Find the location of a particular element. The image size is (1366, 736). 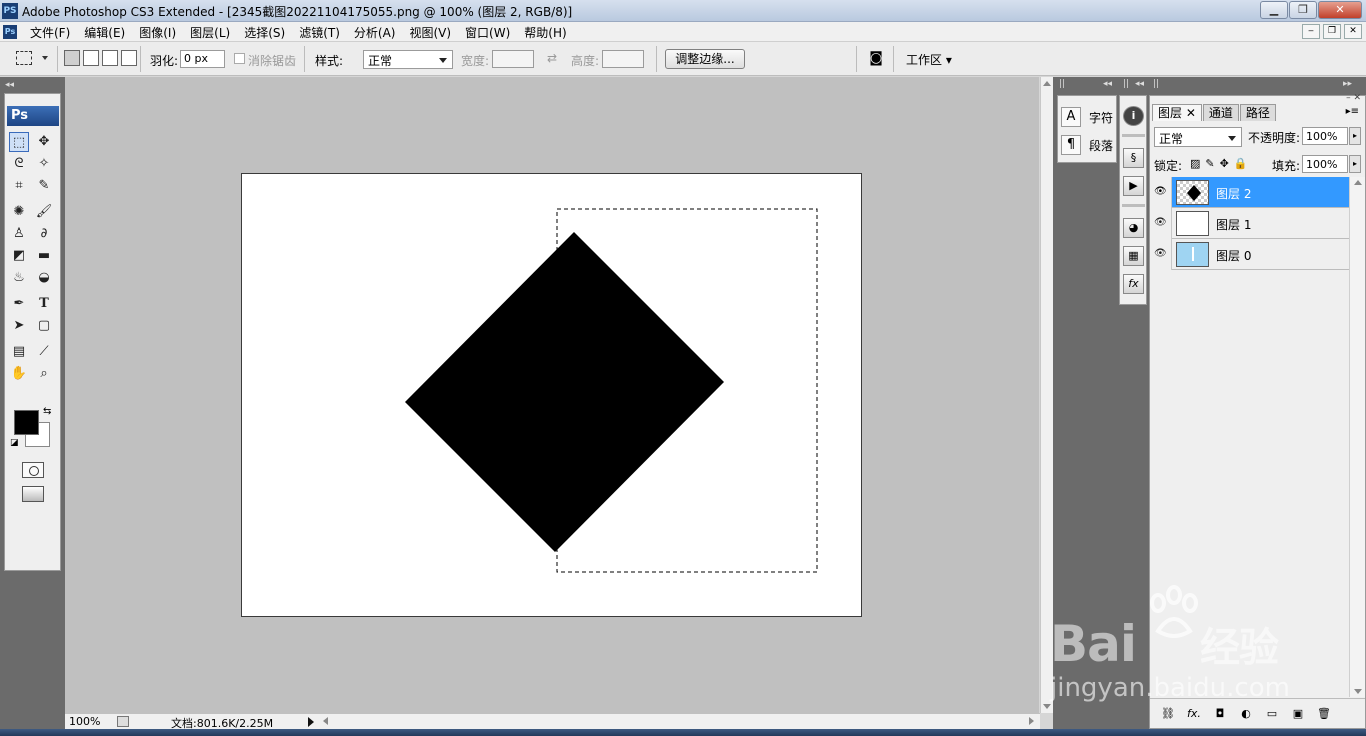

panel-minimize-close-icon: – ✕ is located at coordinates (1353, 98).